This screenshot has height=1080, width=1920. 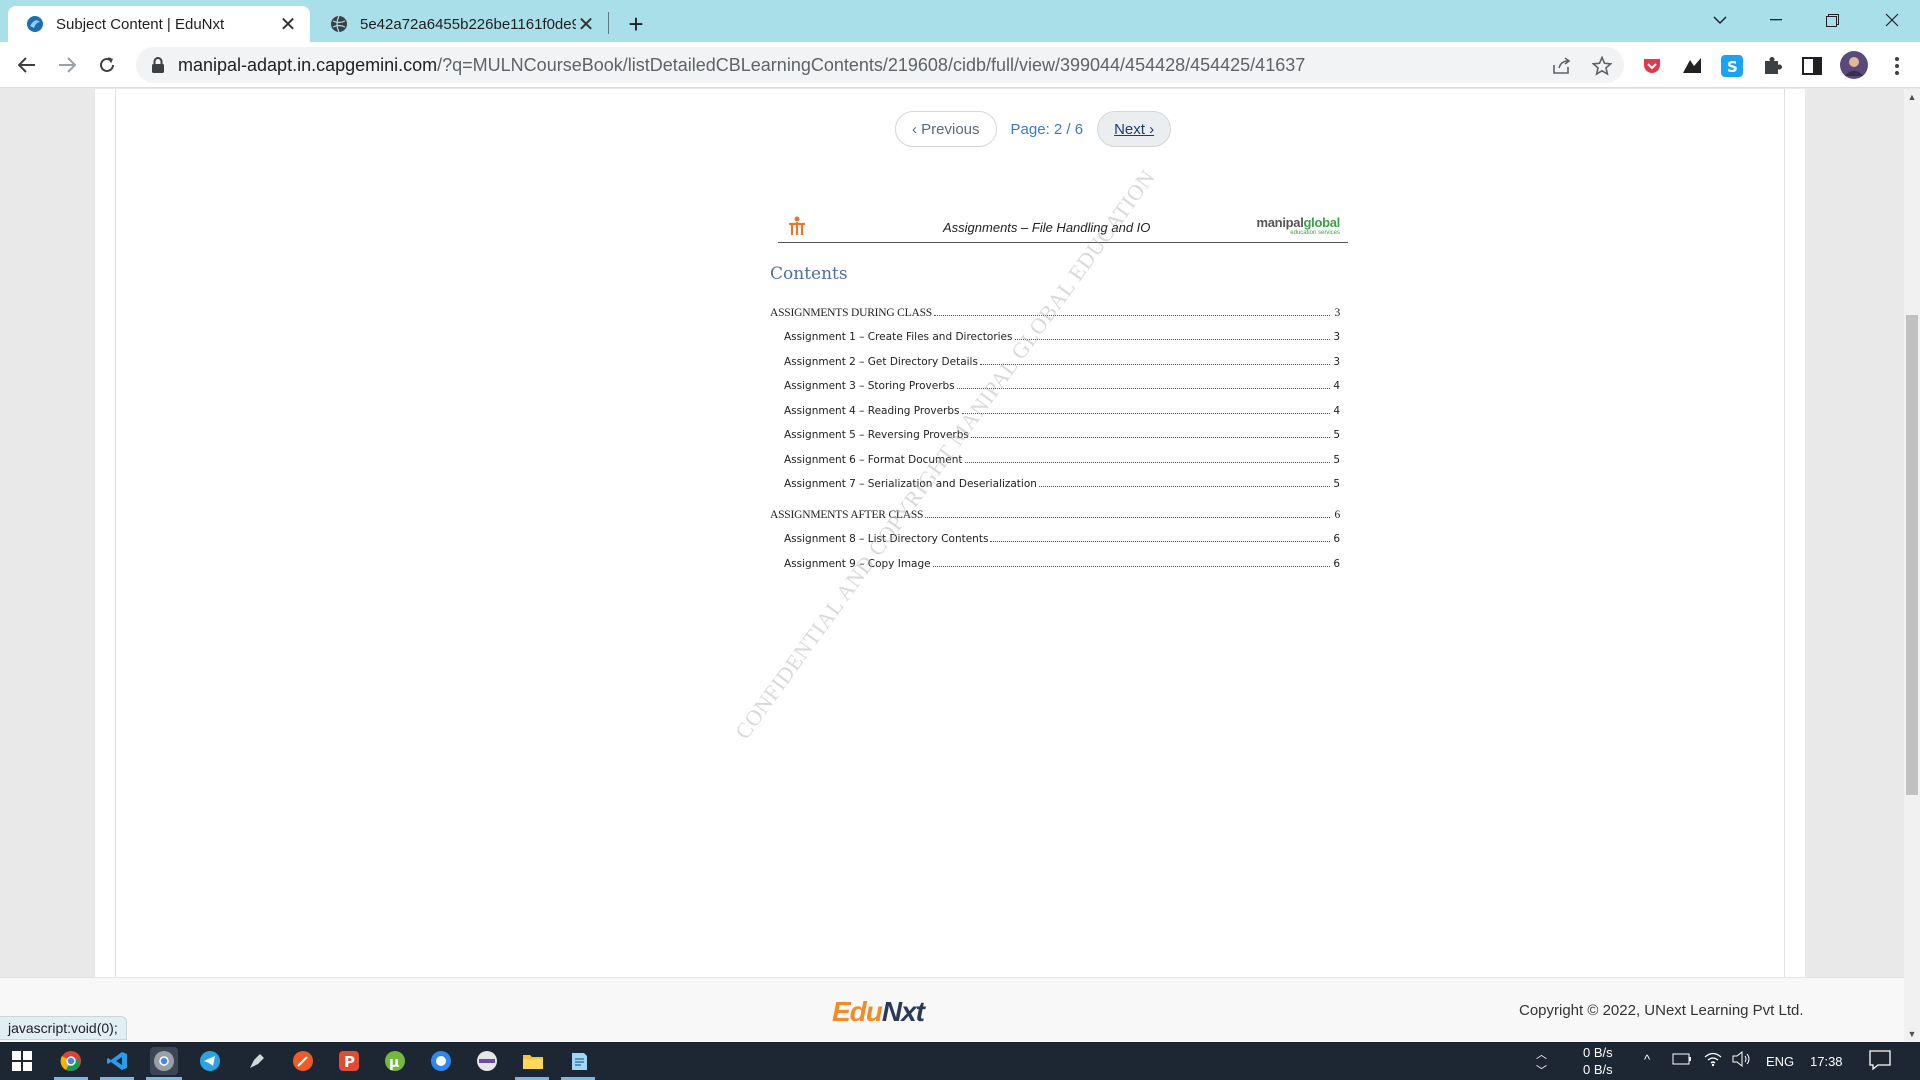 What do you see at coordinates (1692, 66) in the screenshot?
I see `extension-dark-icon` at bounding box center [1692, 66].